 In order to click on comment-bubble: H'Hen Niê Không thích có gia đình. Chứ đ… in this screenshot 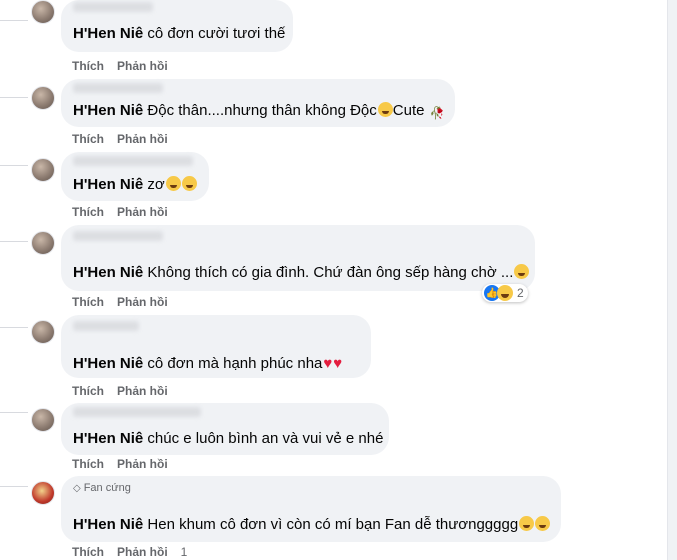, I will do `click(298, 258)`.